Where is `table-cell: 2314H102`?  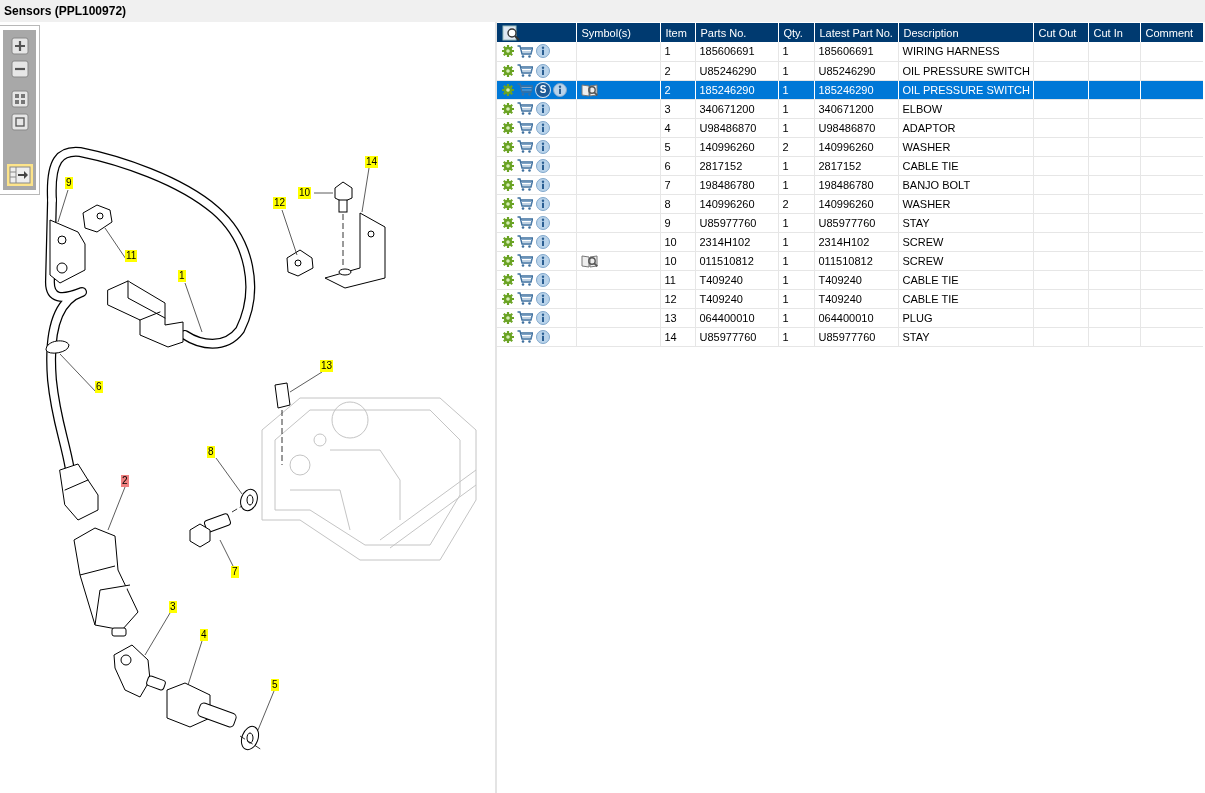
table-cell: 2314H102 is located at coordinates (856, 241).